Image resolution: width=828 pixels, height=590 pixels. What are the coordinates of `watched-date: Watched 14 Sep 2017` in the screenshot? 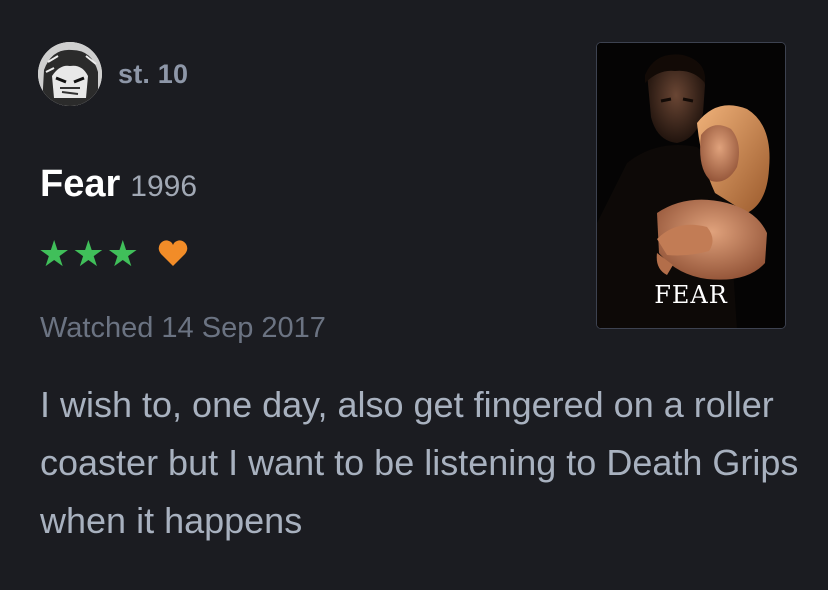 It's located at (183, 328).